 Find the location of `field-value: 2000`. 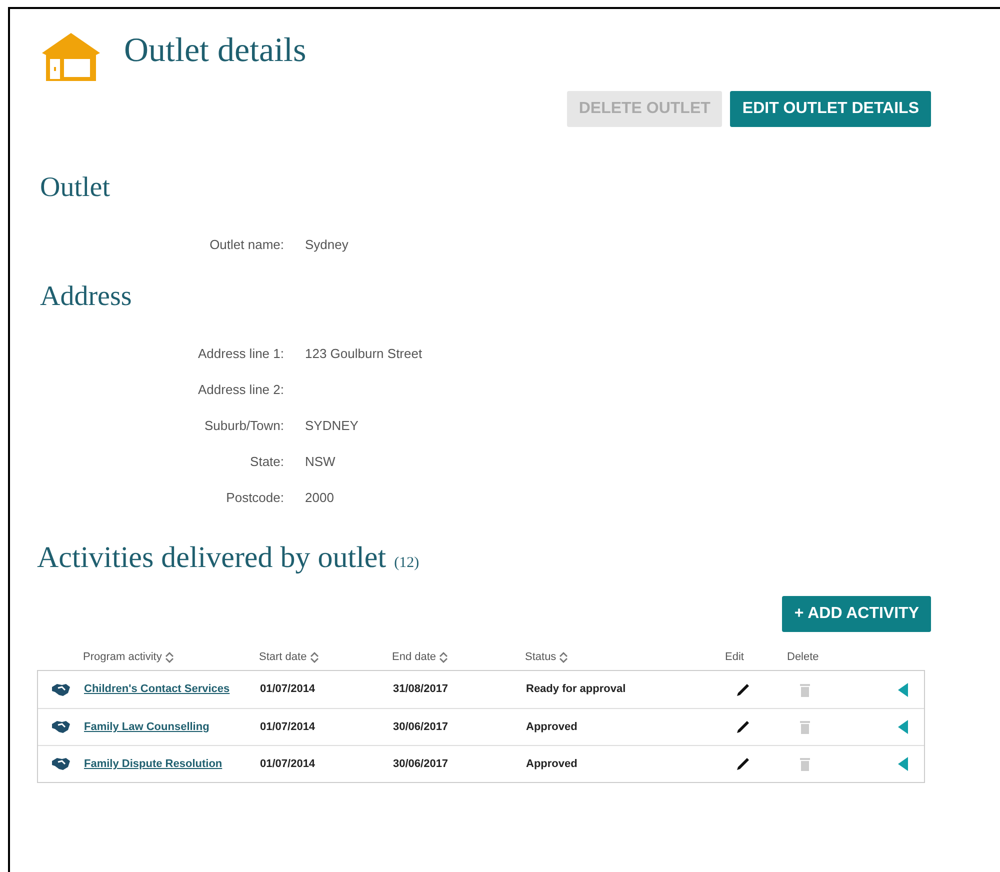

field-value: 2000 is located at coordinates (319, 497).